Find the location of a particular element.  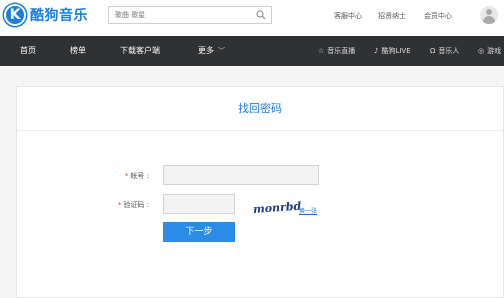

logo: K 酷狗音乐 is located at coordinates (46, 15).